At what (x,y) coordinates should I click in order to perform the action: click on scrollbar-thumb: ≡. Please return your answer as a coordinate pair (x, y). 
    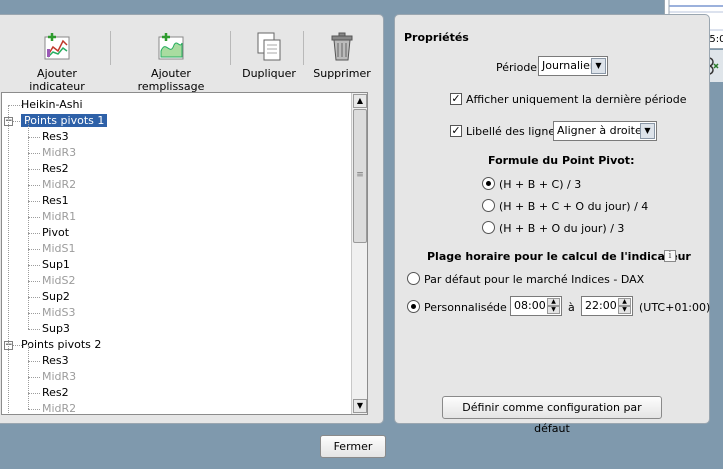
    Looking at the image, I should click on (360, 176).